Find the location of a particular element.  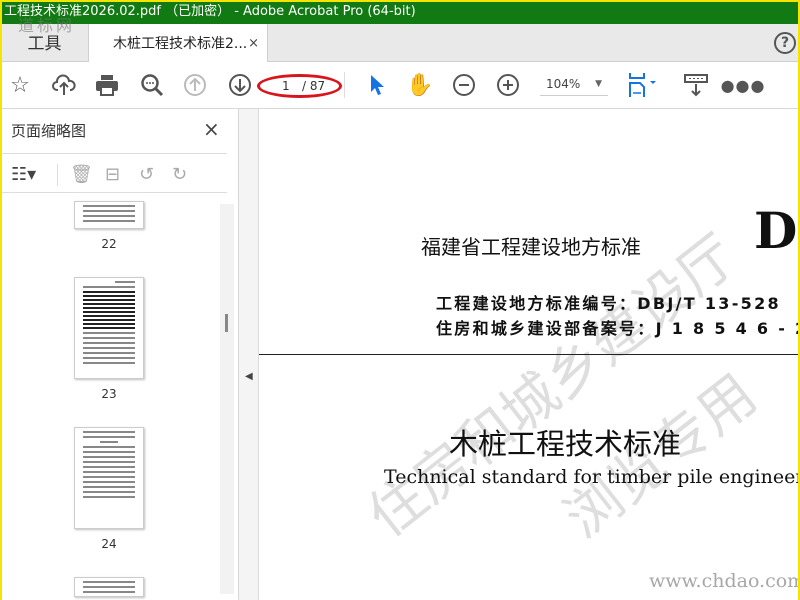

toolbar: ☆ 1 / 87 ✋ 104% ▼ ●●● is located at coordinates (400, 85).